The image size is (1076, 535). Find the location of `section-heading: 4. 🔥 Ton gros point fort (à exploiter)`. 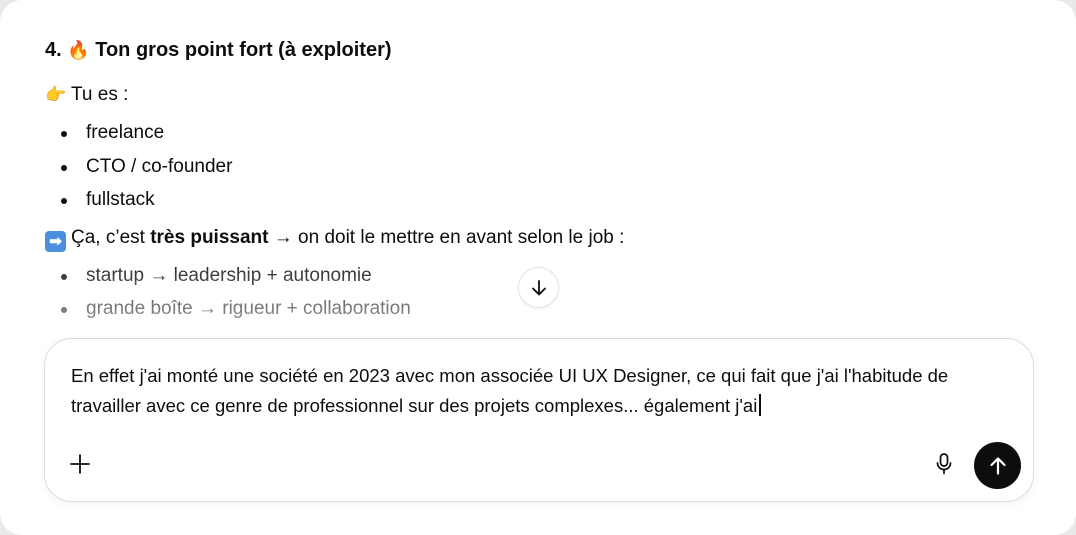

section-heading: 4. 🔥 Ton gros point fort (à exploiter) is located at coordinates (525, 50).